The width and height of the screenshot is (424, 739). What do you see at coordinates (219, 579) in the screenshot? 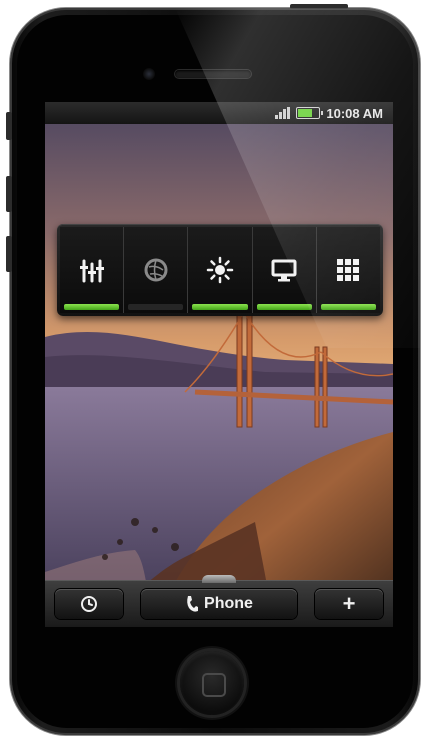
I see `dock-handle` at bounding box center [219, 579].